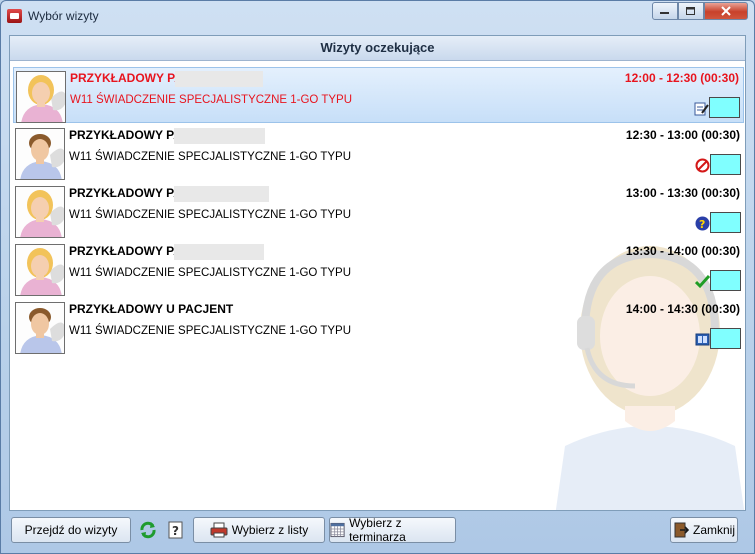  Describe the element at coordinates (377, 16) in the screenshot. I see `title-bar: Wybór wizyty` at that location.